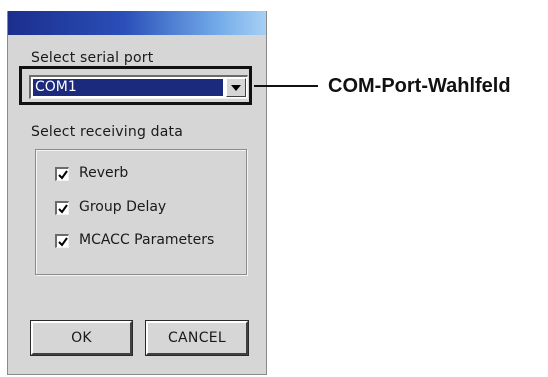 Image resolution: width=548 pixels, height=377 pixels. Describe the element at coordinates (147, 240) in the screenshot. I see `mcacc-parameters-label: MCACC Parameters` at that location.